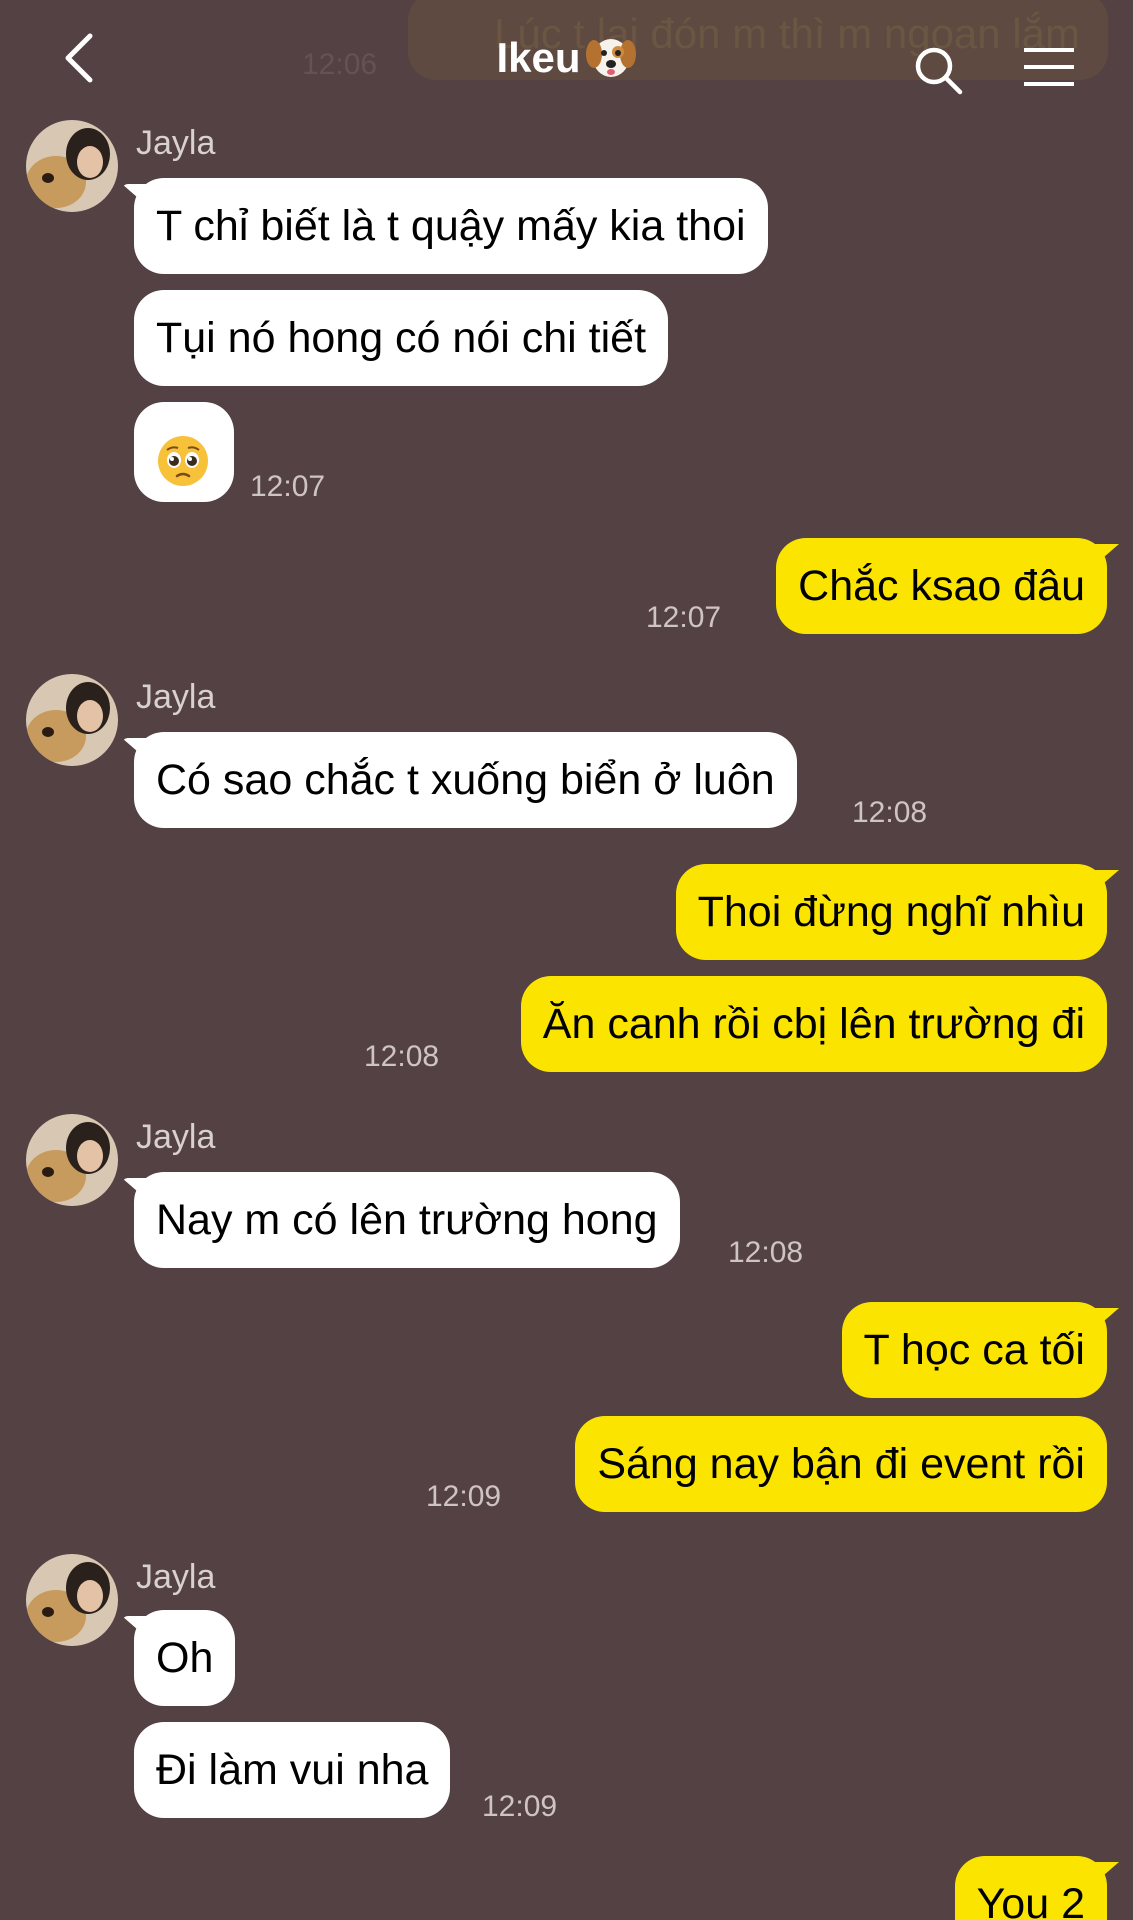  What do you see at coordinates (891, 912) in the screenshot?
I see `outgoing-message-bubble: Thoi đừng nghĩ nhìu` at bounding box center [891, 912].